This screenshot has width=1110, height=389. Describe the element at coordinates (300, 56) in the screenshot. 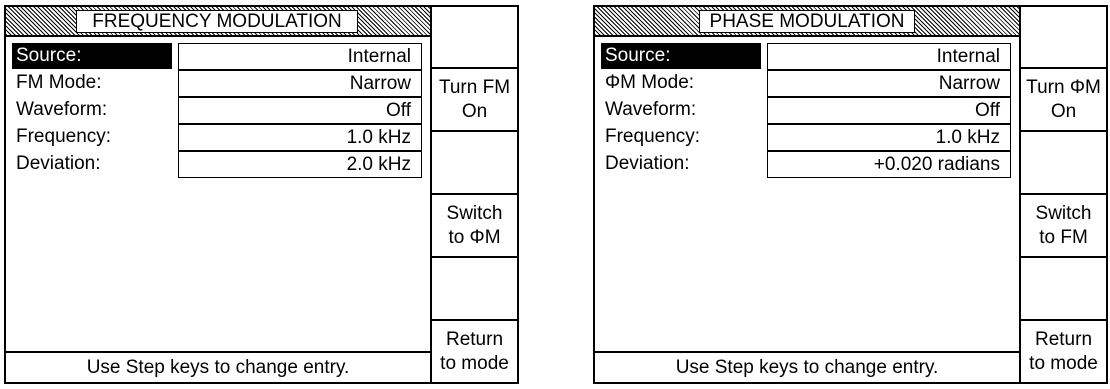

I see `fm-source-value: Internal` at that location.